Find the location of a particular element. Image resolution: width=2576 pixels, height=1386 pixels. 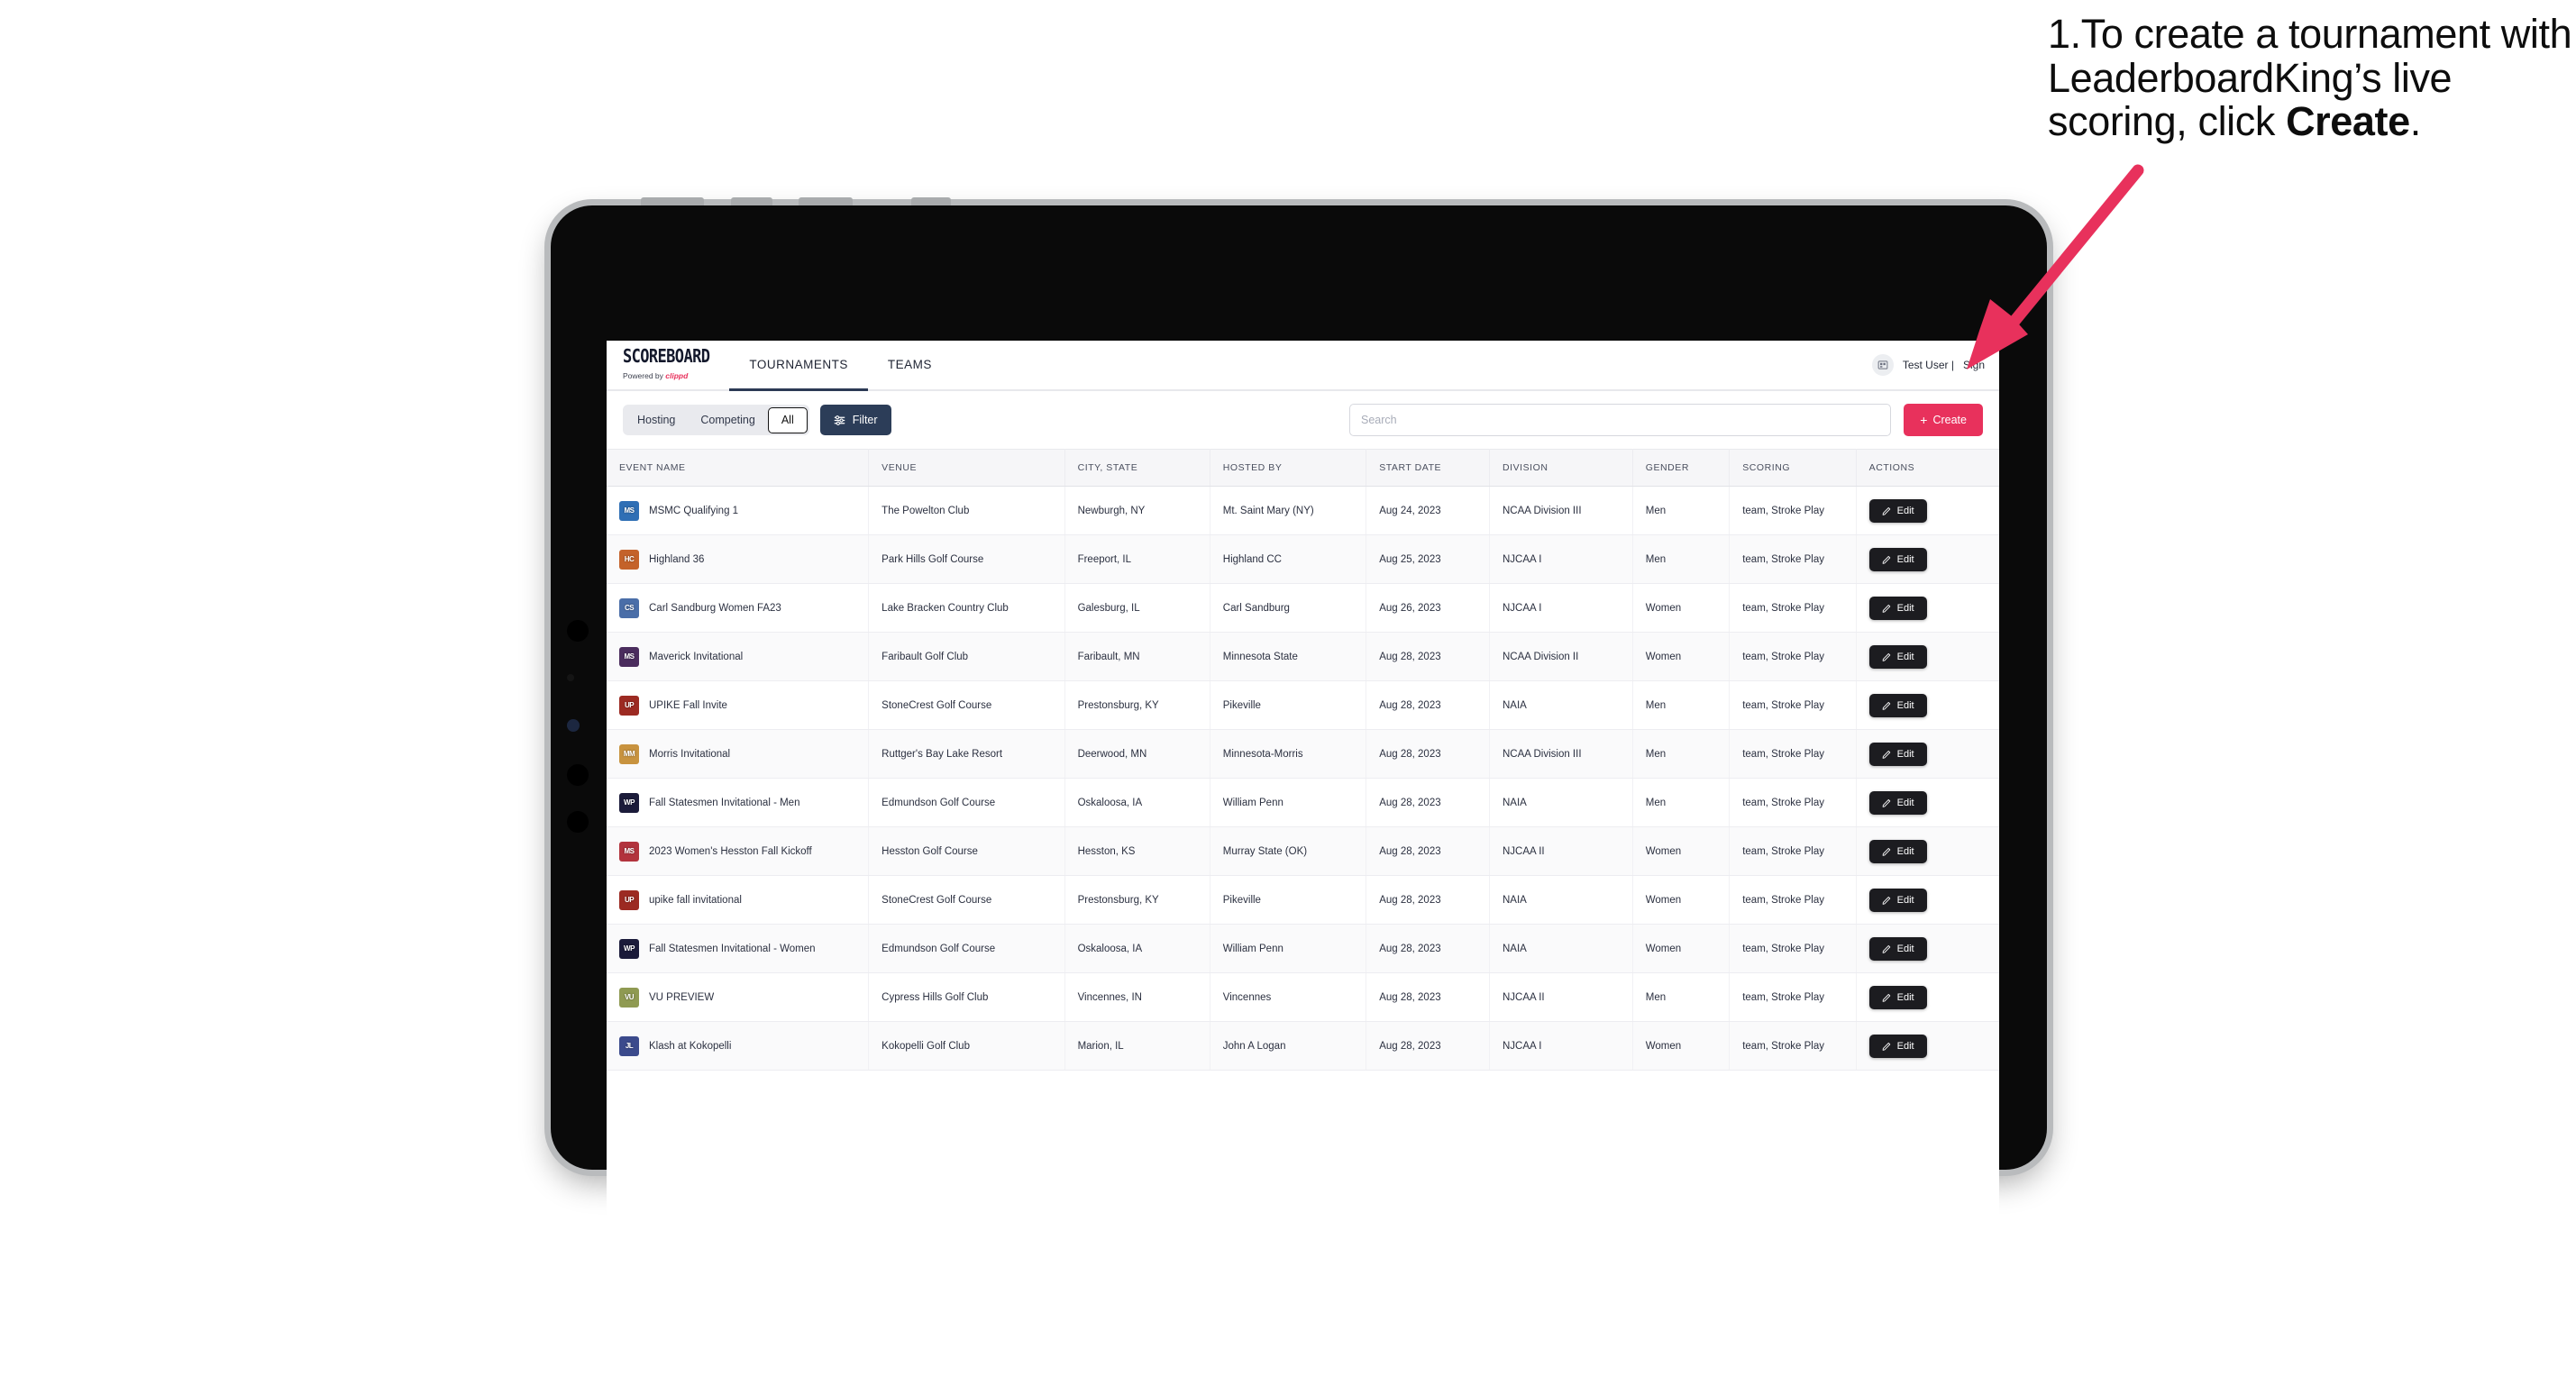

cell-event-name: MS Maverick Invitational is located at coordinates (738, 656).